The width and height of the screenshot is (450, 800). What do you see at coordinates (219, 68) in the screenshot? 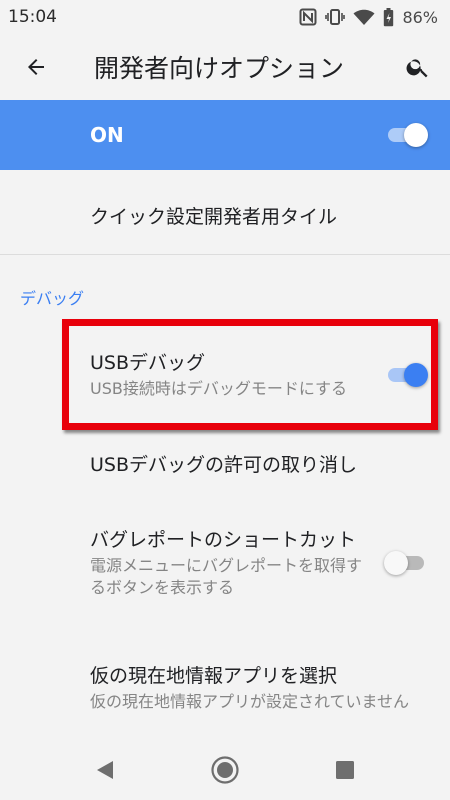
I see `page-title: 開発者向けオプション` at bounding box center [219, 68].